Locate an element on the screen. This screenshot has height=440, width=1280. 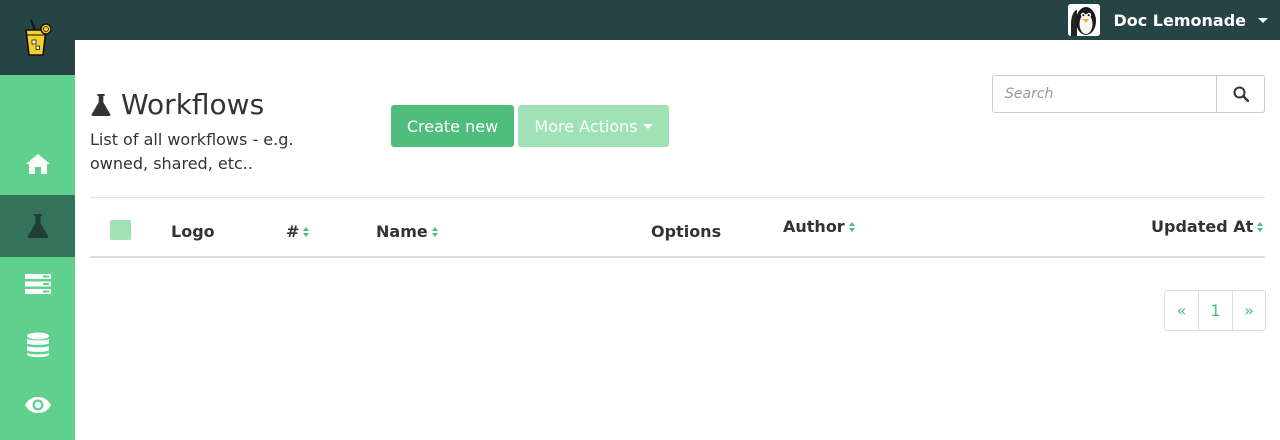
pagination: « 1 » is located at coordinates (1215, 310).